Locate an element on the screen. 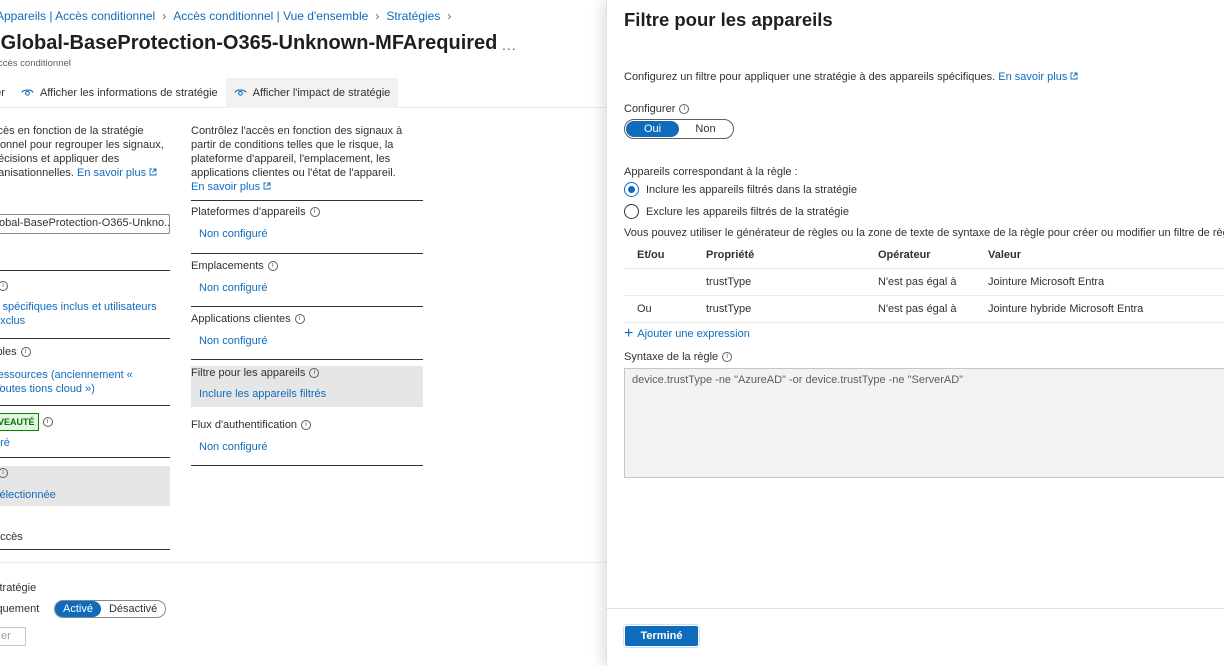 The width and height of the screenshot is (1224, 666). add-expression-button: + Ajouter une expression is located at coordinates (687, 334).